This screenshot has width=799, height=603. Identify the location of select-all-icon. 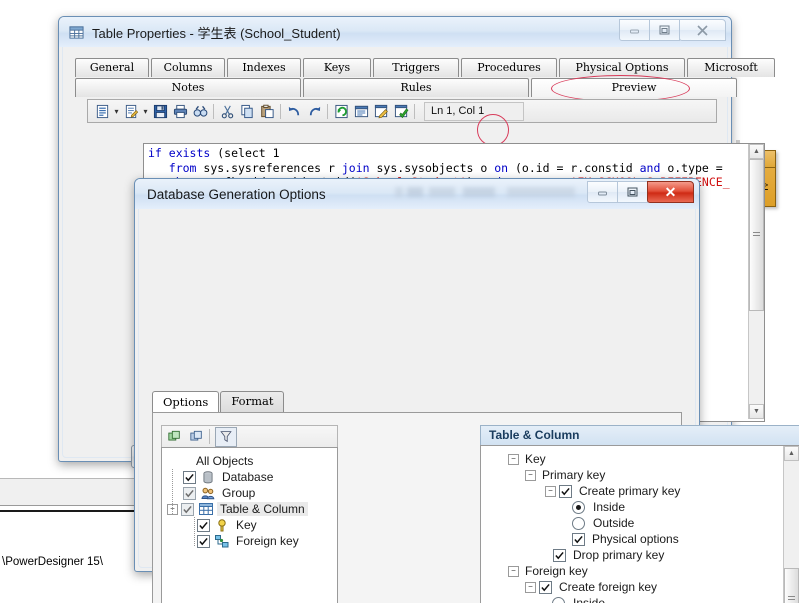
(174, 437).